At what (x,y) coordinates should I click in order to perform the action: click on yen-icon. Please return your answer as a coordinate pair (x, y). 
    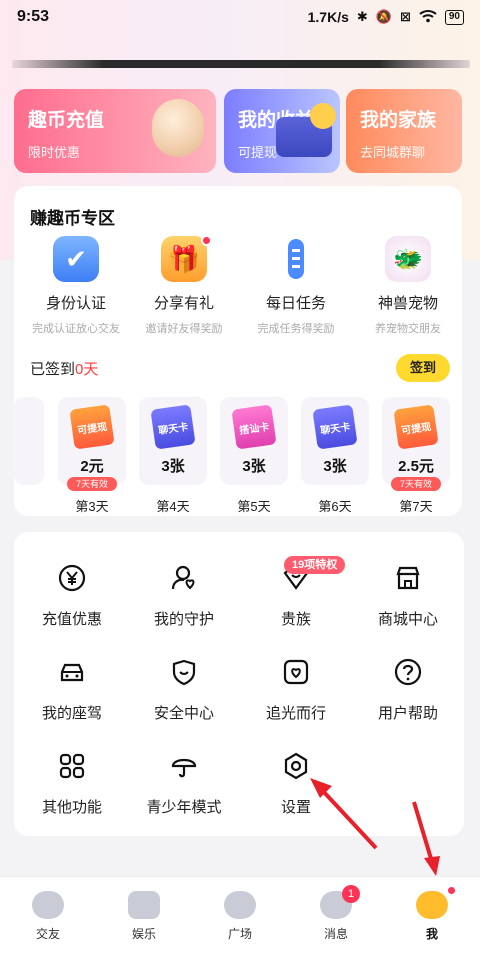
    Looking at the image, I should click on (72, 578).